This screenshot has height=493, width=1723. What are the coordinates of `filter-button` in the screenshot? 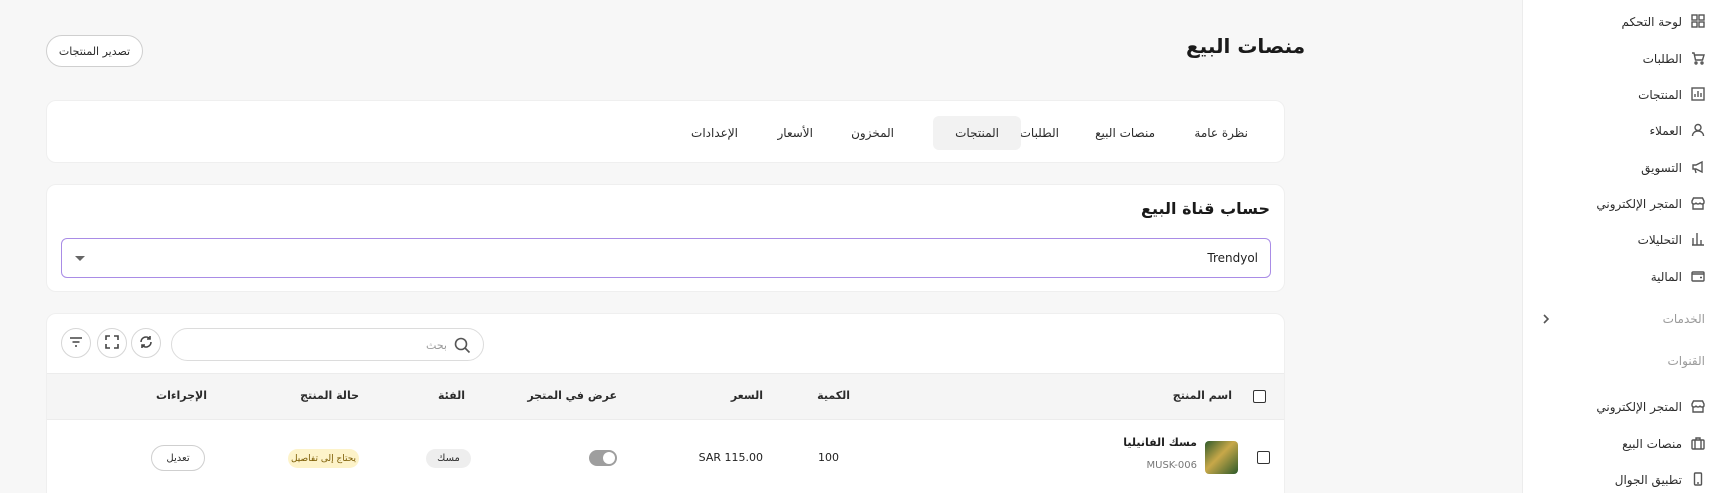 It's located at (76, 343).